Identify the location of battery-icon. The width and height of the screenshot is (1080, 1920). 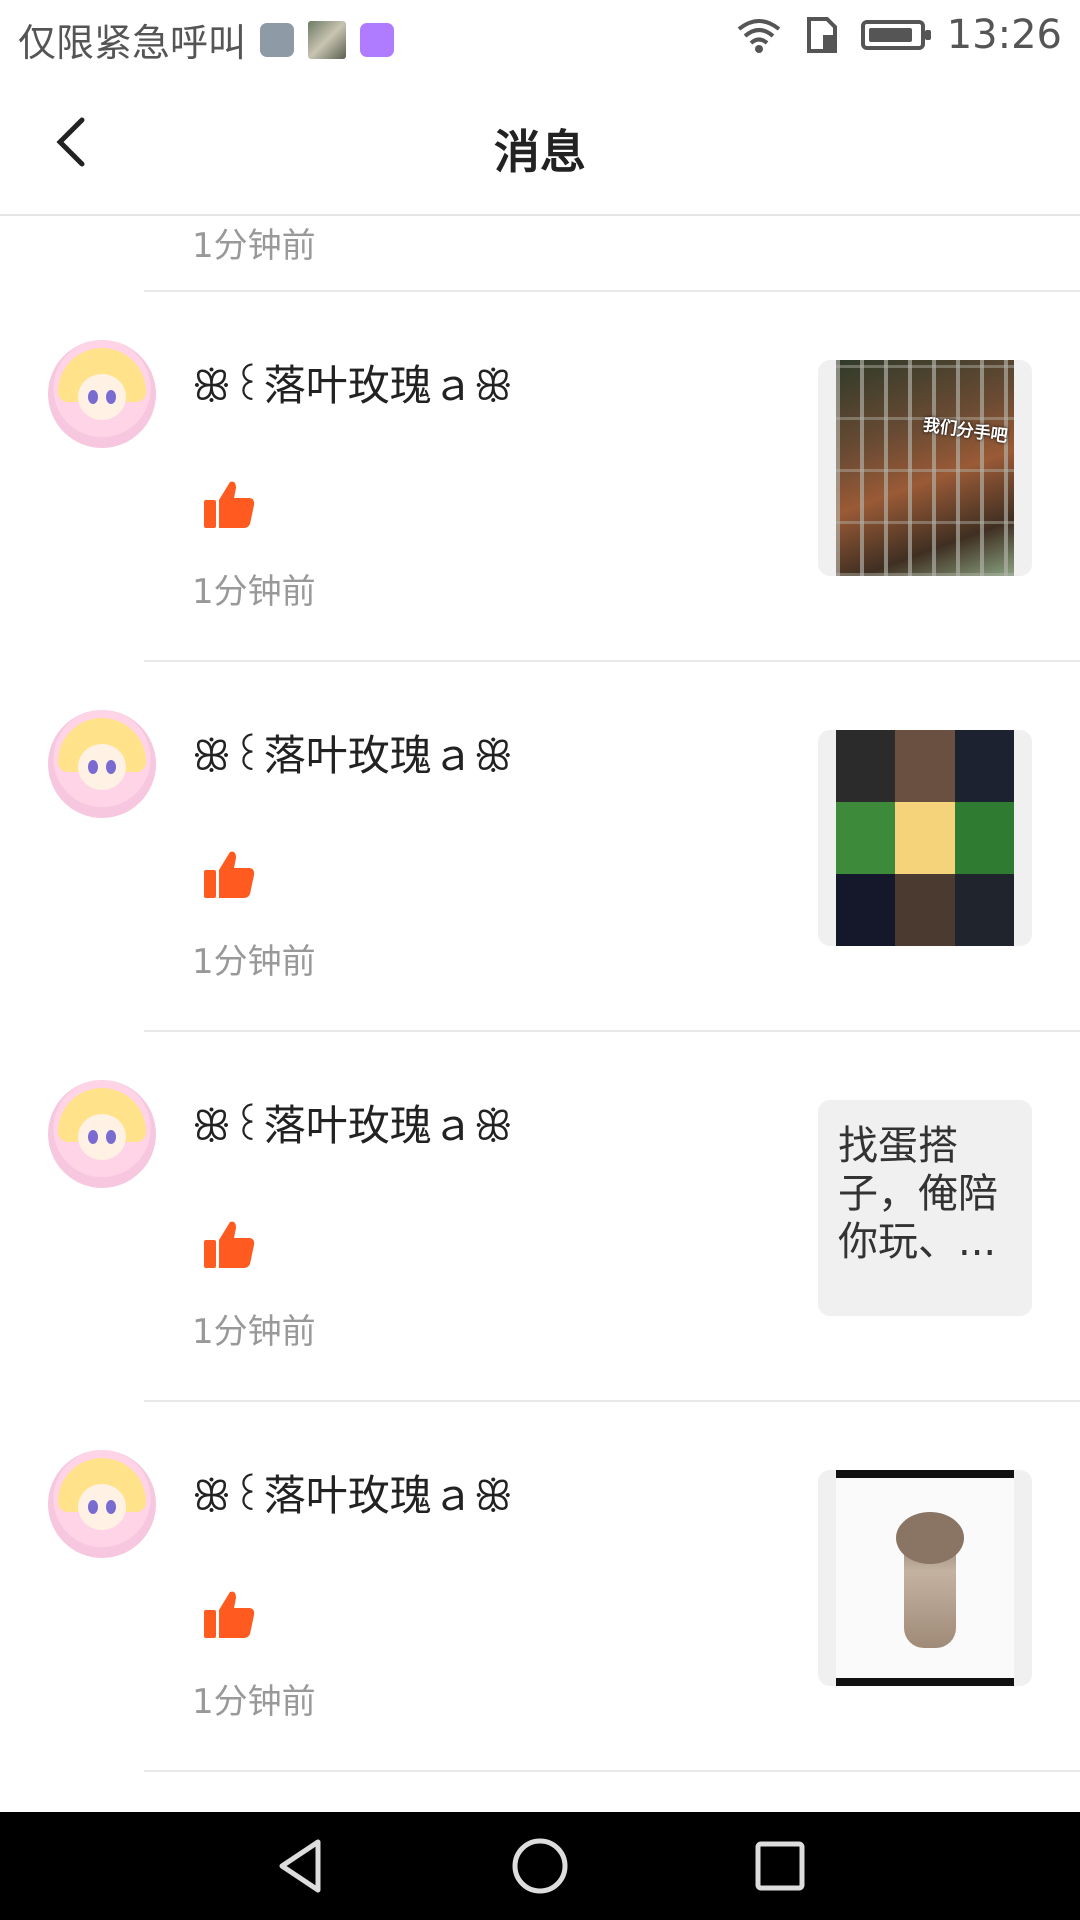
(895, 35).